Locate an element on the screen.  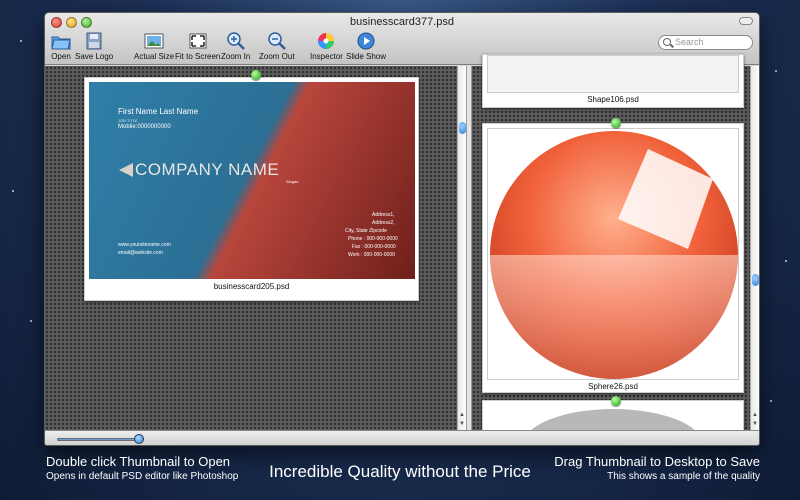
zoom-out-label: Zoom Out is located at coordinates (277, 56).